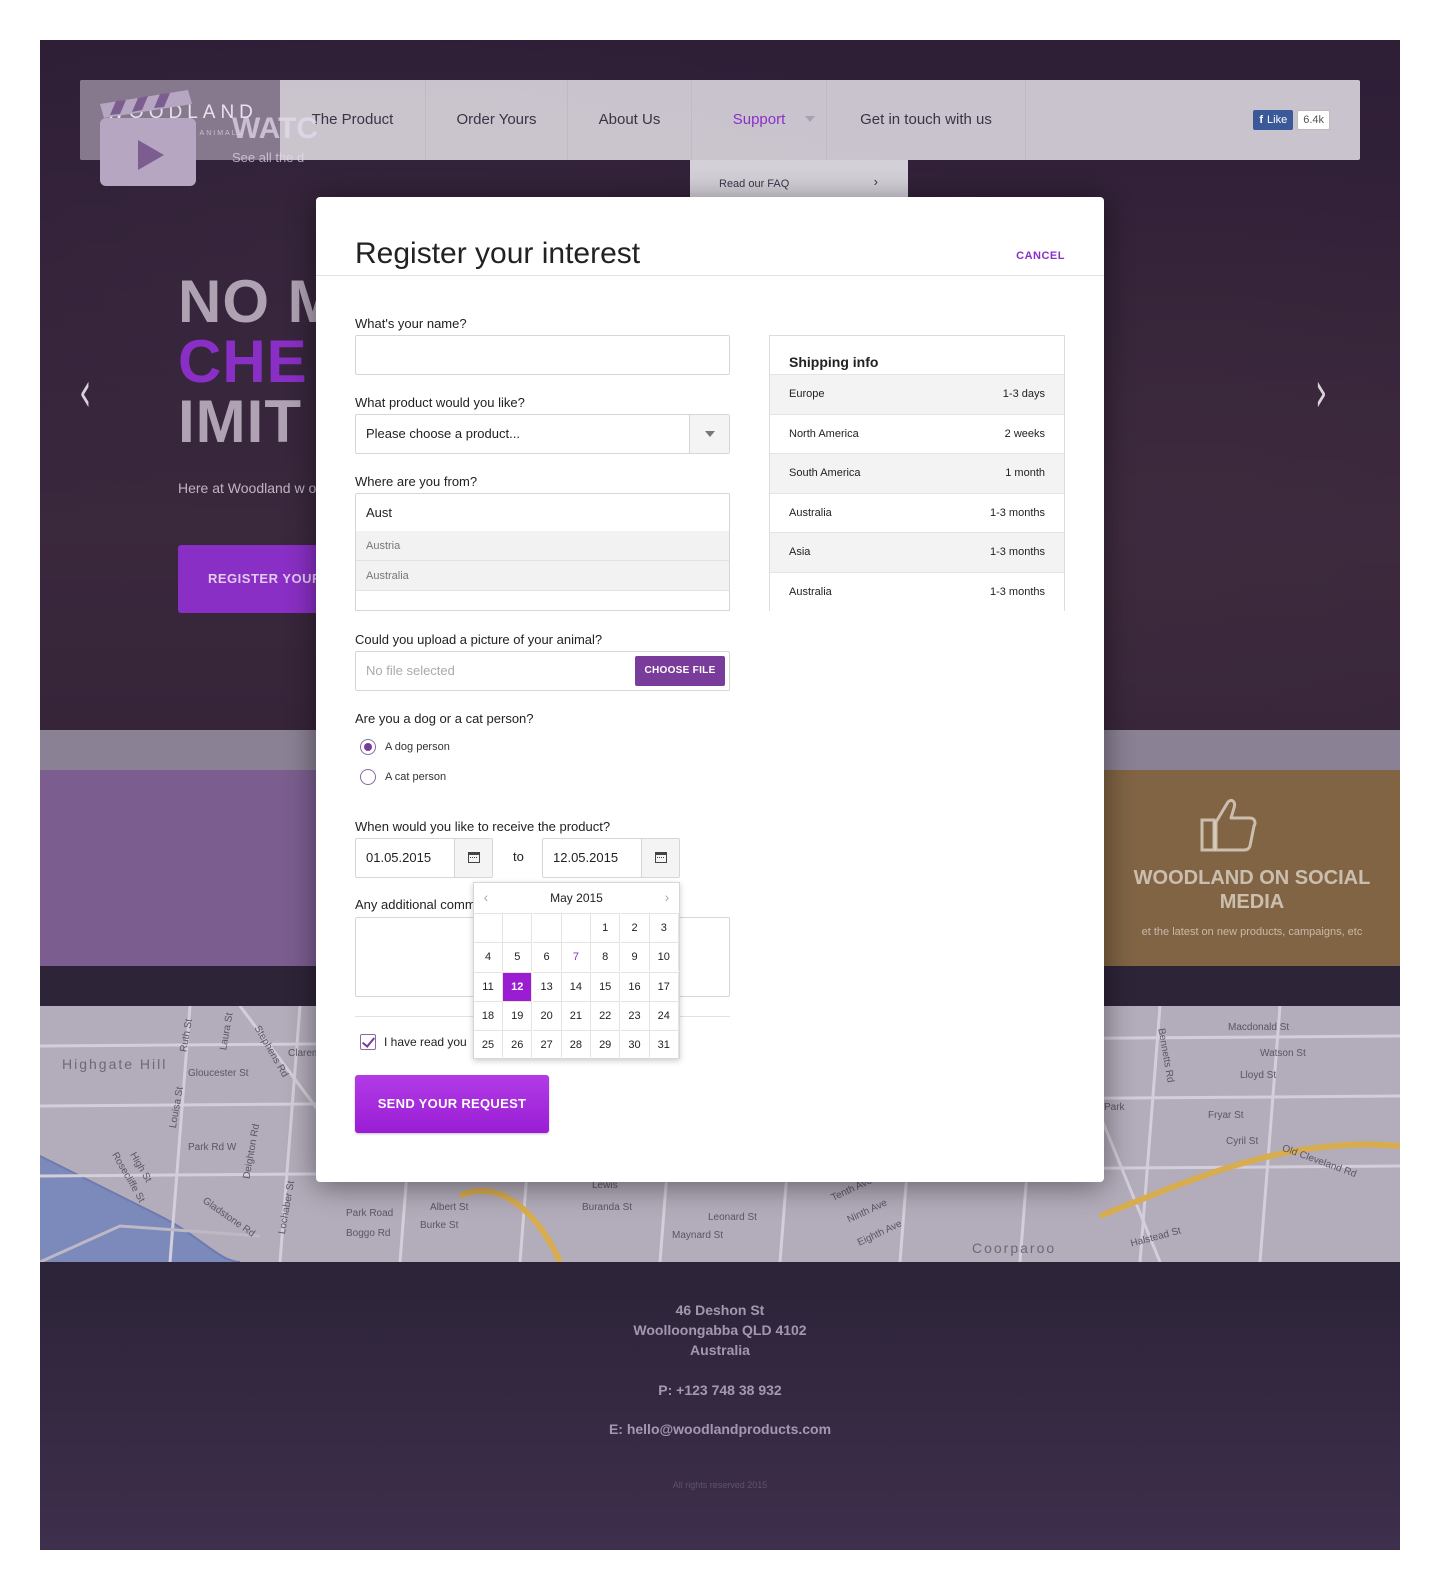  I want to click on radio-cat-person: A cat person, so click(403, 777).